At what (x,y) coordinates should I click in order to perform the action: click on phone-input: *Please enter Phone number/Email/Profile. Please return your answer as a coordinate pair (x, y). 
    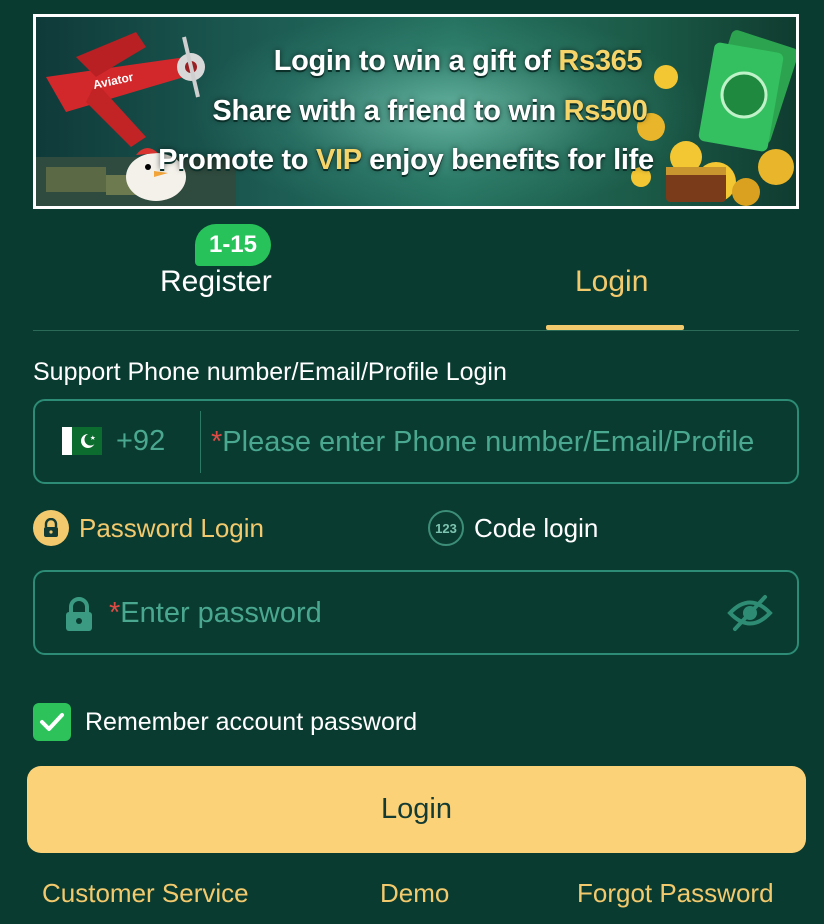
    Looking at the image, I should click on (501, 442).